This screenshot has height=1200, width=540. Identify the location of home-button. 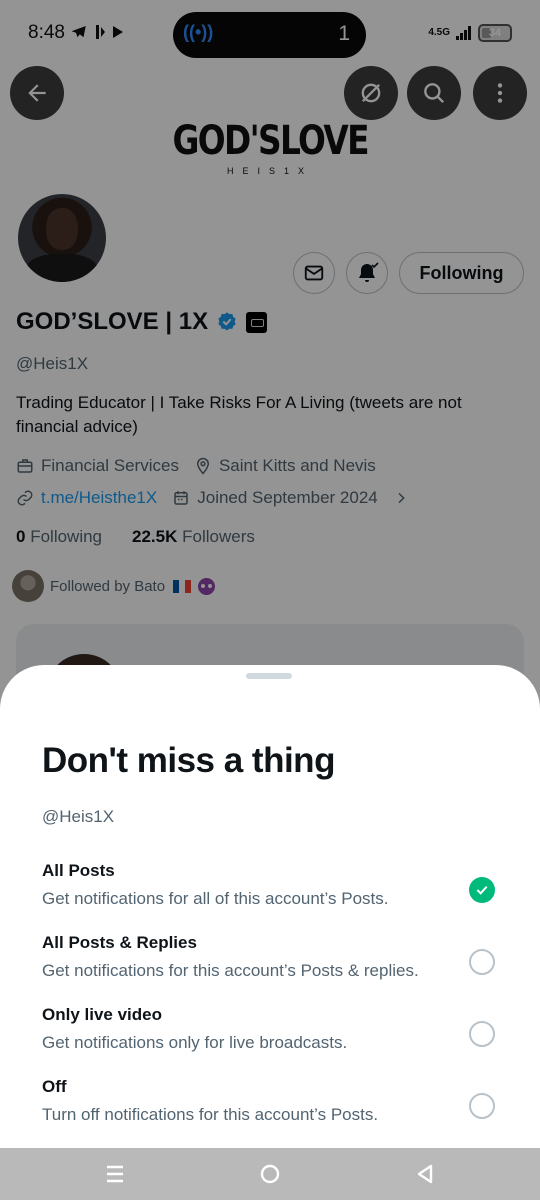
(270, 1174).